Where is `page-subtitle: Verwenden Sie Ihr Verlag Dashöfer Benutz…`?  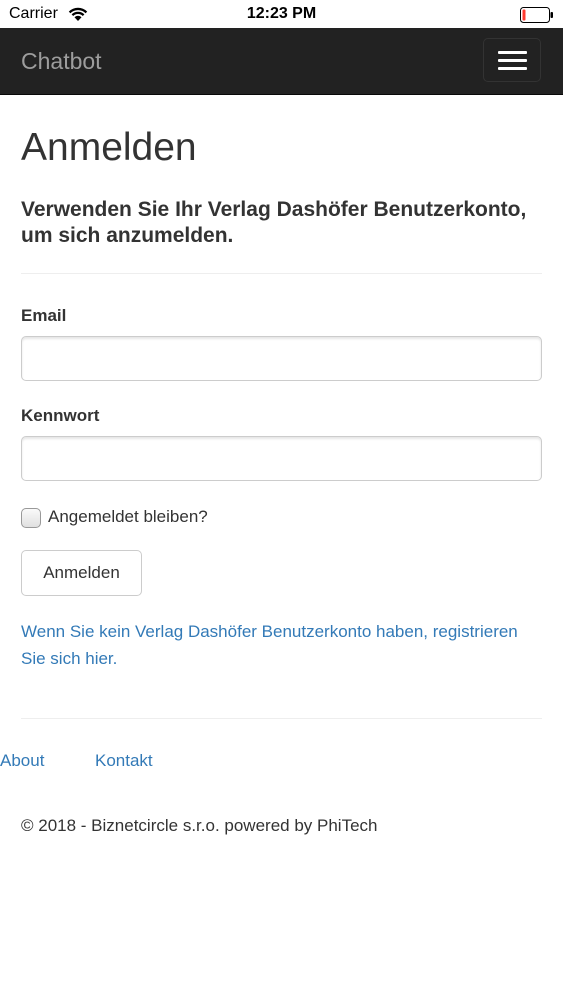 page-subtitle: Verwenden Sie Ihr Verlag Dashöfer Benutz… is located at coordinates (274, 222).